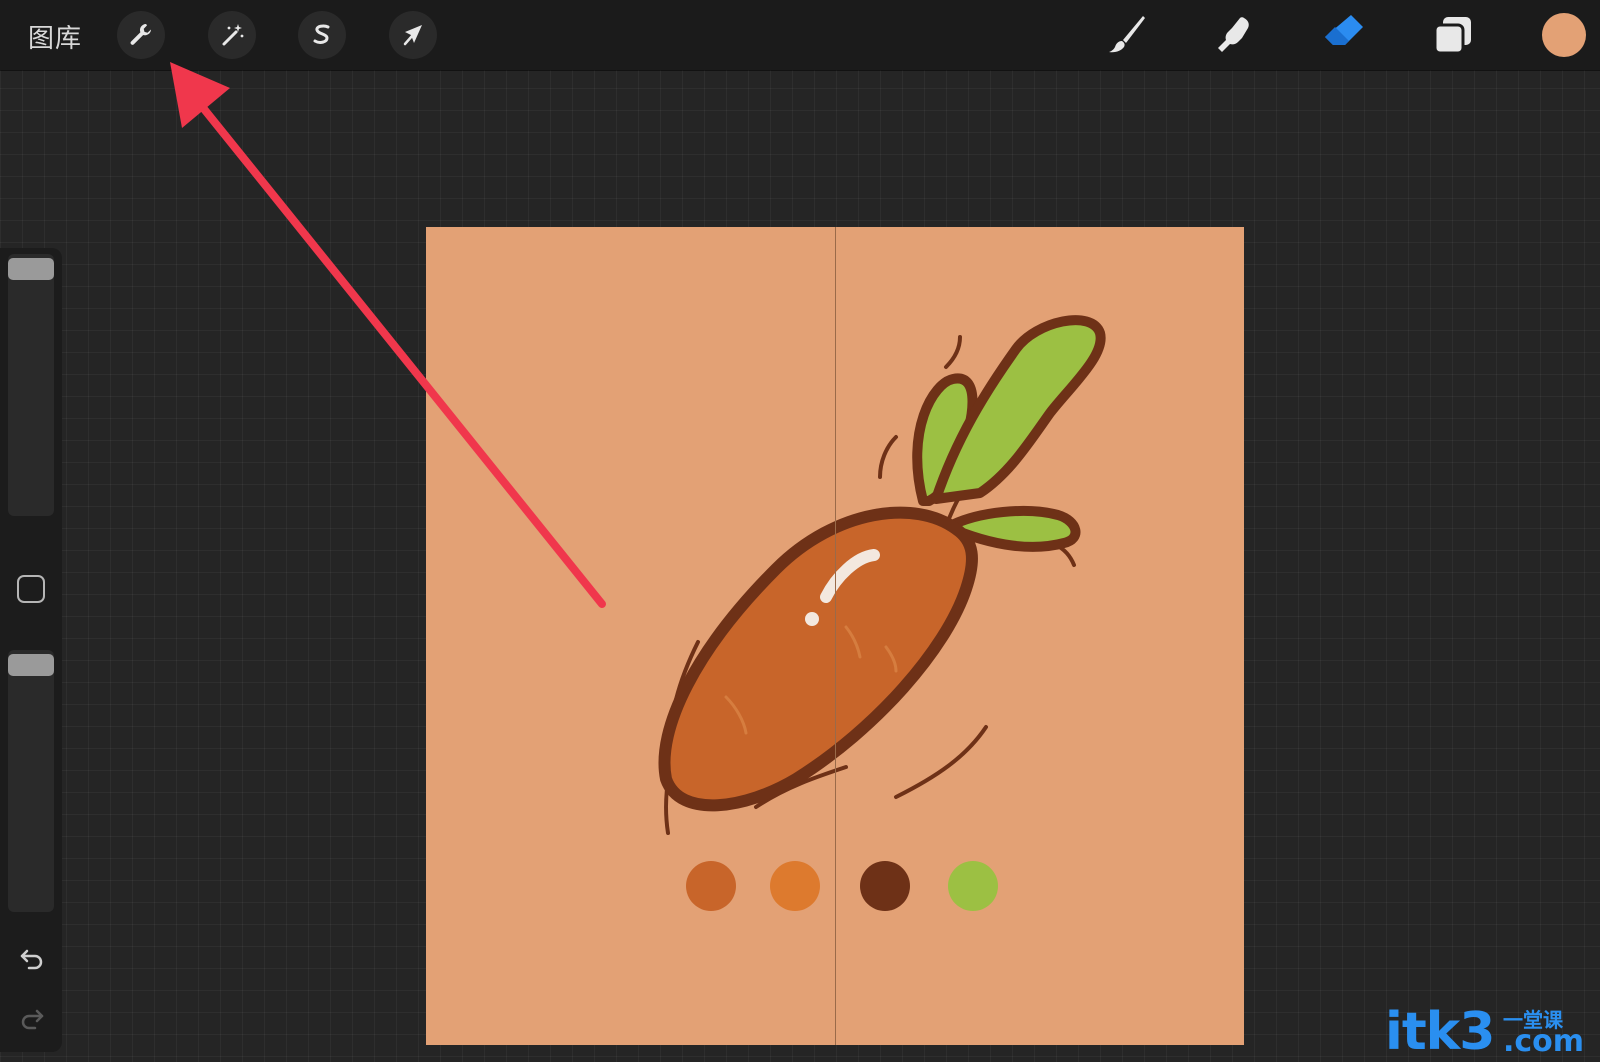 This screenshot has height=1062, width=1600. I want to click on watermark-main: itk3, so click(1440, 1032).